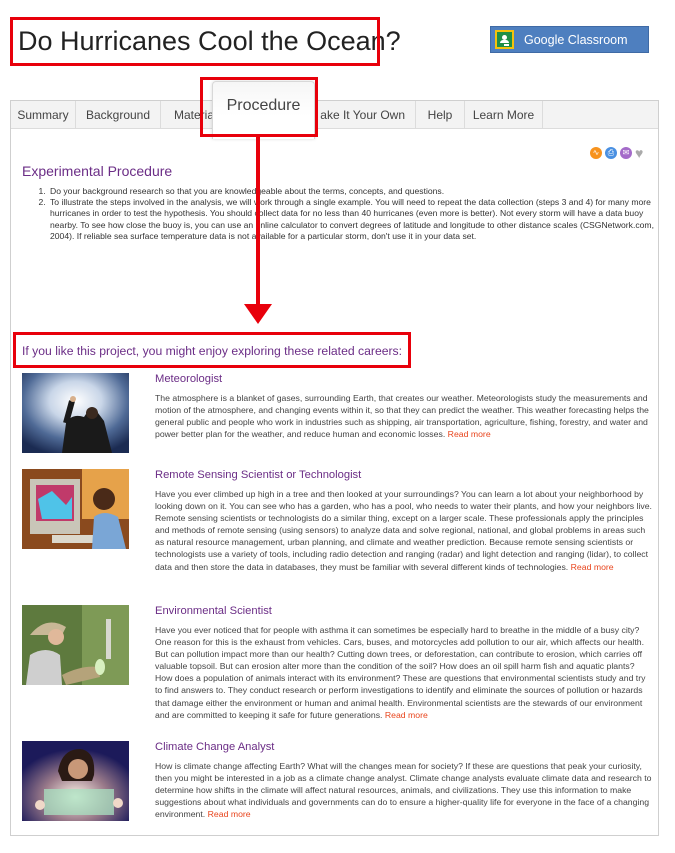 This screenshot has width=675, height=853. What do you see at coordinates (258, 314) in the screenshot?
I see `annotation-arrow-head` at bounding box center [258, 314].